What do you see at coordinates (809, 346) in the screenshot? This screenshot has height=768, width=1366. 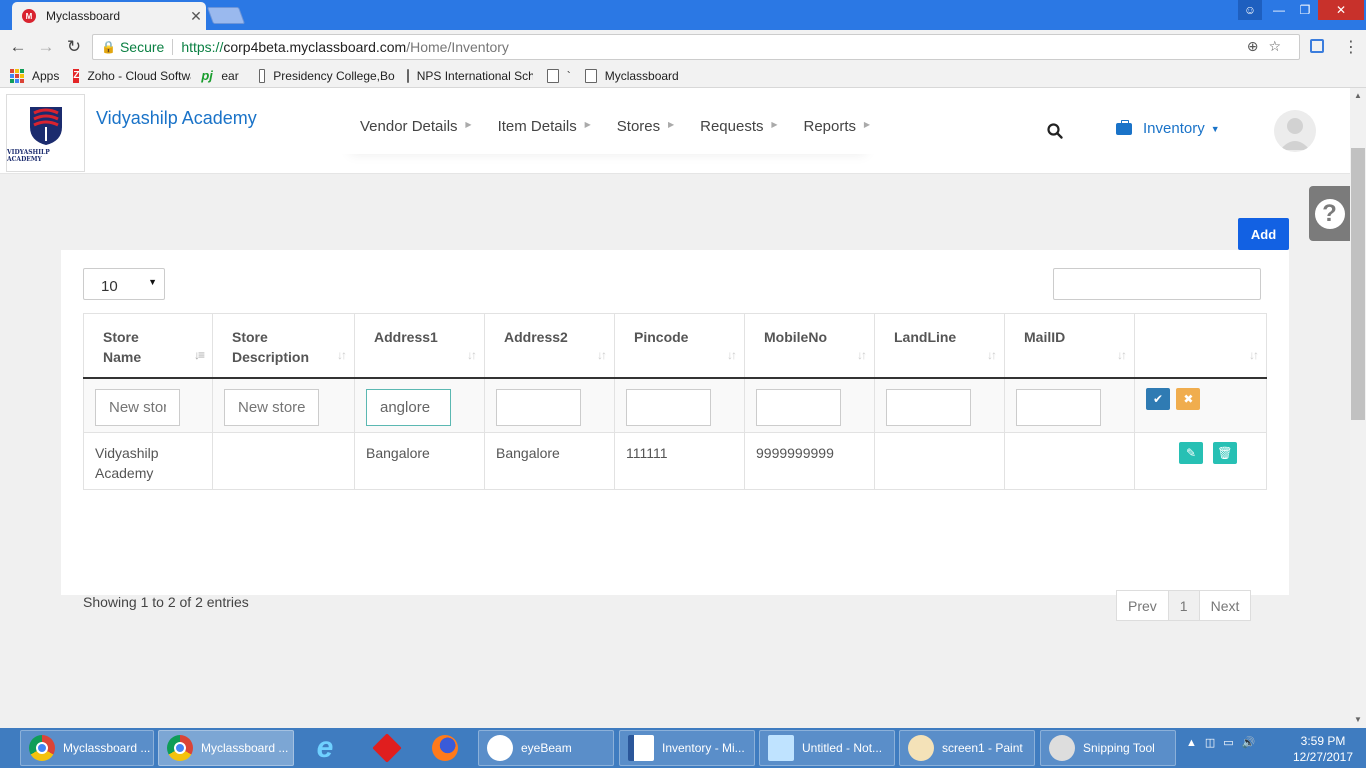 I see `col-mobileno: MobileNo ↓↑` at bounding box center [809, 346].